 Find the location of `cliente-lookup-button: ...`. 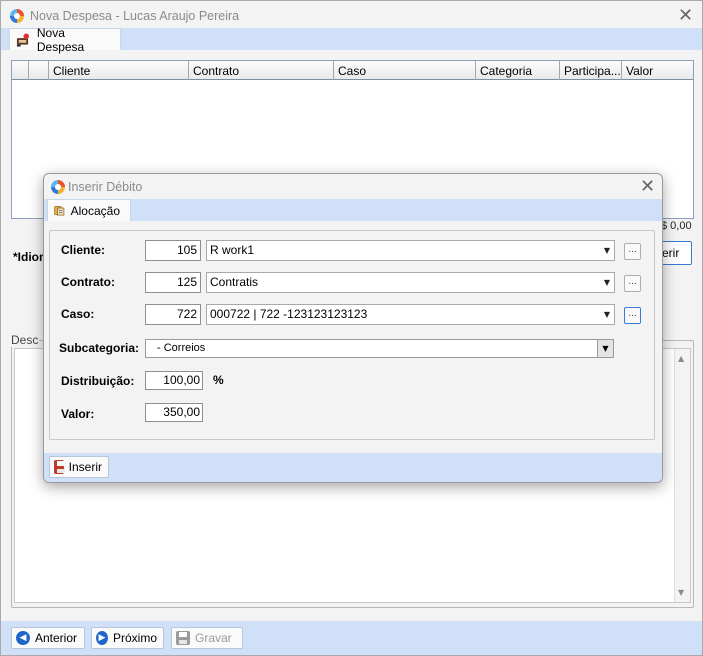

cliente-lookup-button: ... is located at coordinates (632, 251).